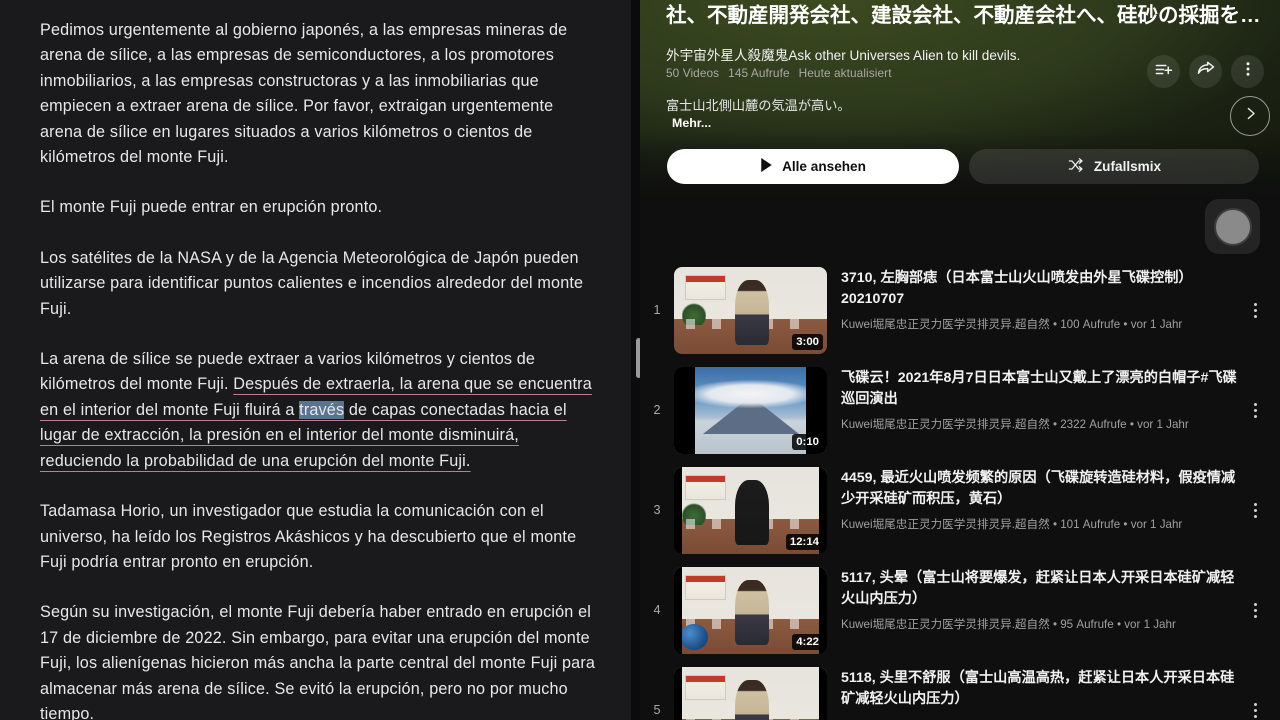  Describe the element at coordinates (824, 166) in the screenshot. I see `play-all-label: Alle ansehen` at that location.